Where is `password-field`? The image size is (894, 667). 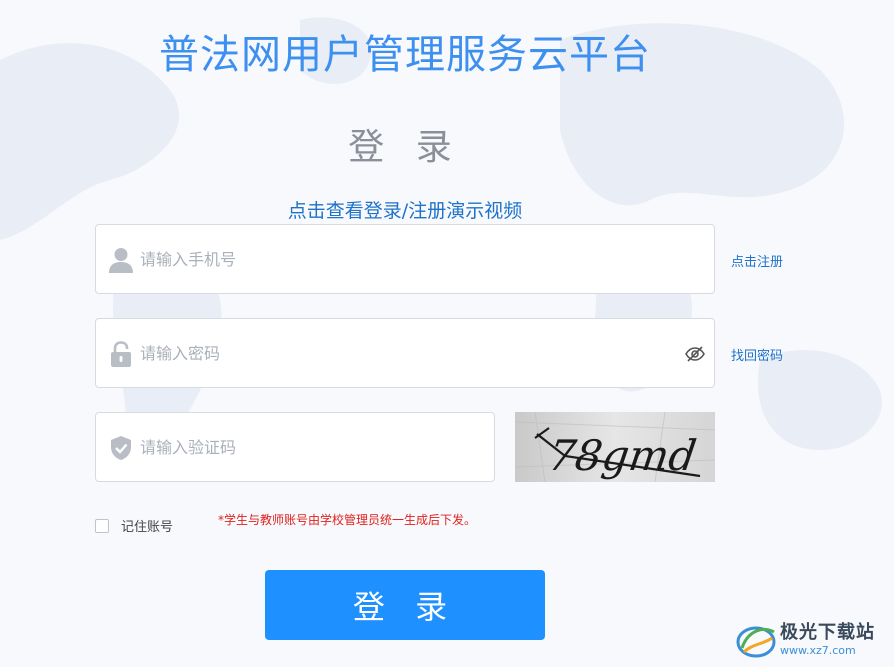 password-field is located at coordinates (405, 353).